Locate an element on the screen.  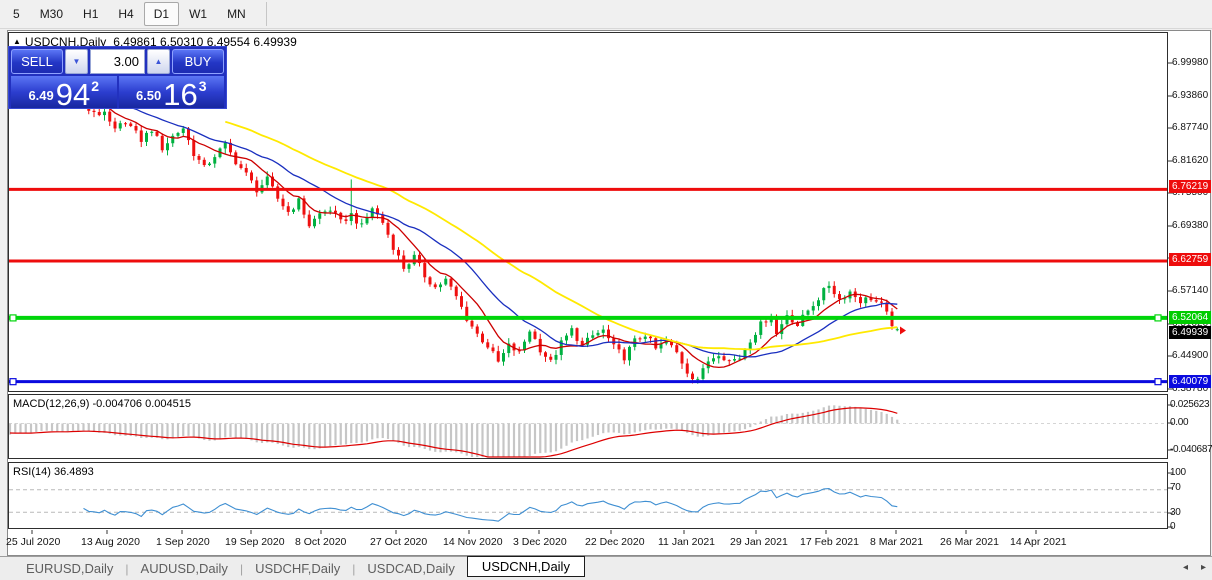
macd-axis-label: 0.025623 is located at coordinates (1190, 404).